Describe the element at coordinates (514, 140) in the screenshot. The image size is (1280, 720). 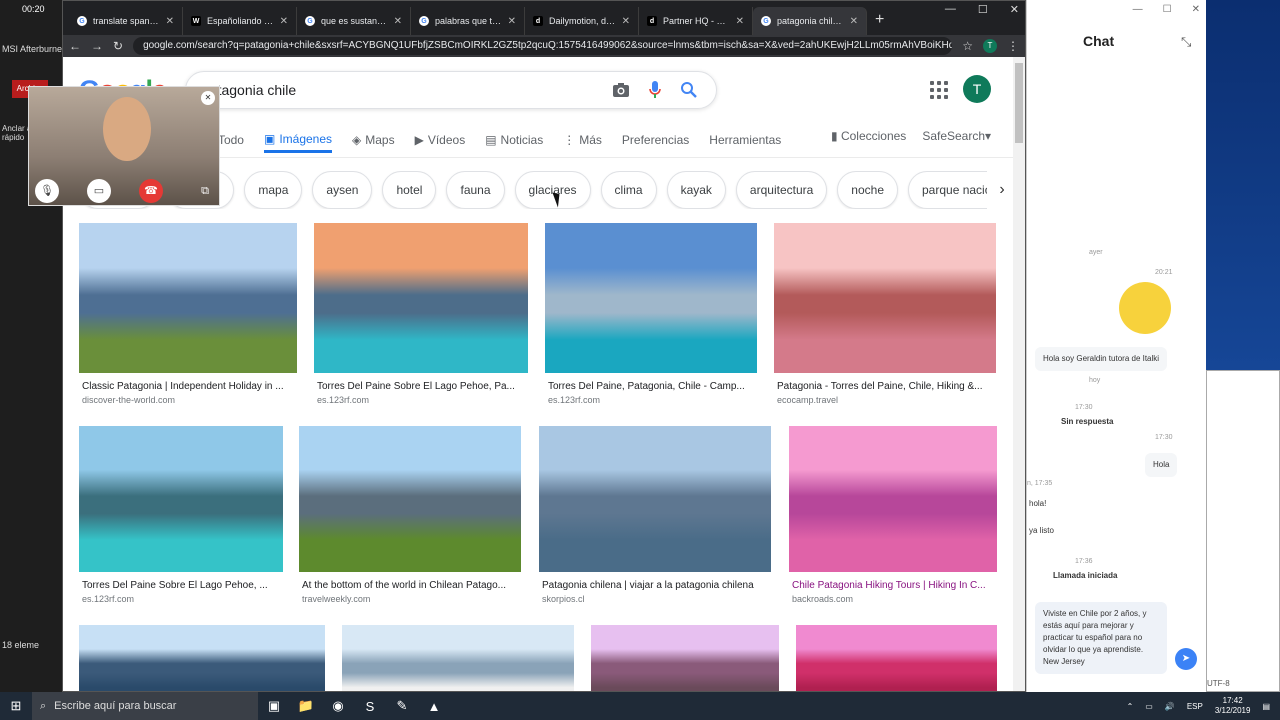
I see `tab-noticias: ▤ Noticias` at that location.